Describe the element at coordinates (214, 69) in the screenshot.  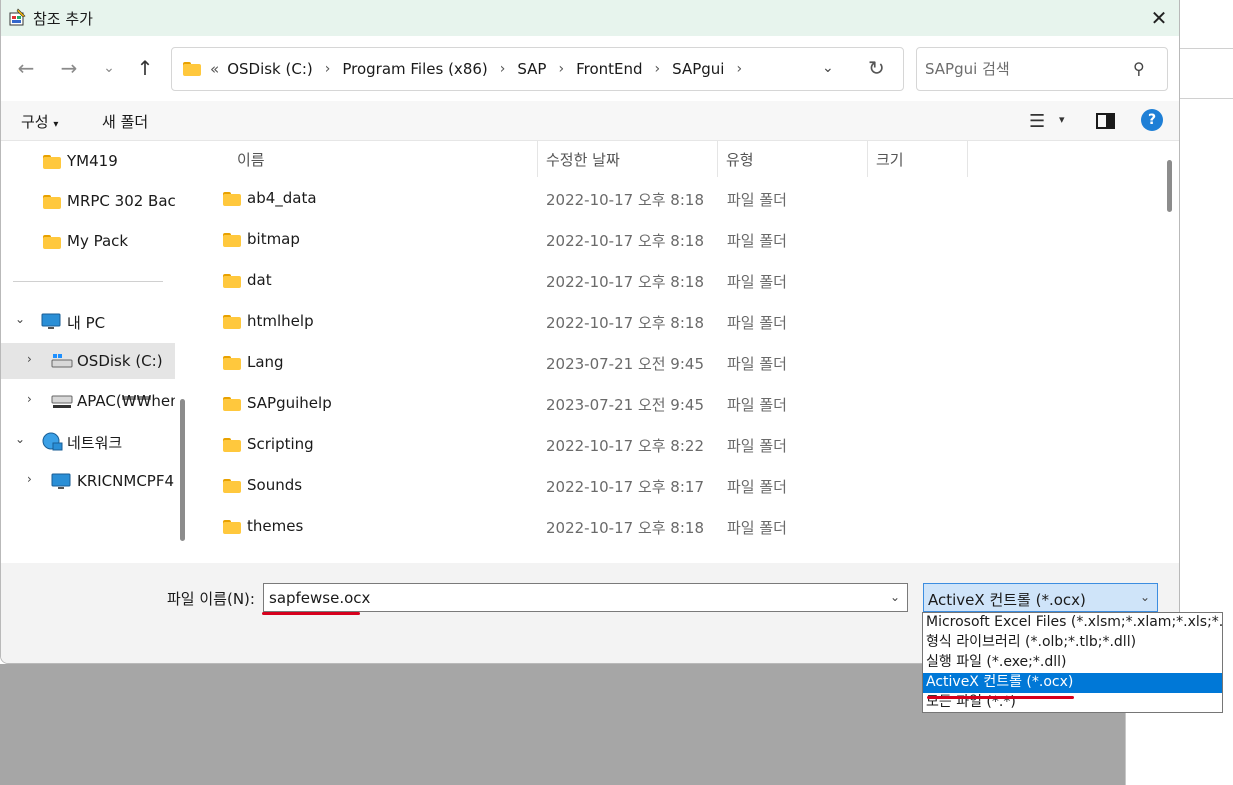
I see `overflow-chevron-icon: «` at that location.